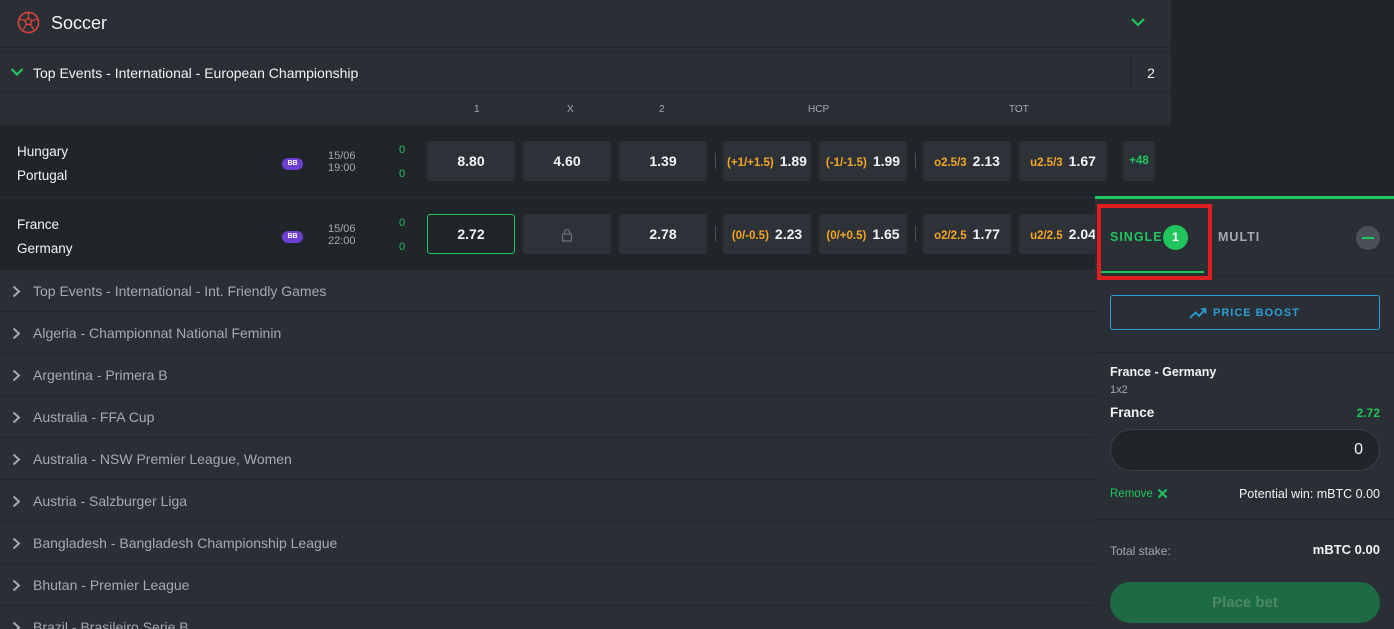 Image resolution: width=1394 pixels, height=629 pixels. Describe the element at coordinates (1368, 238) in the screenshot. I see `minimize-betslip-button` at that location.